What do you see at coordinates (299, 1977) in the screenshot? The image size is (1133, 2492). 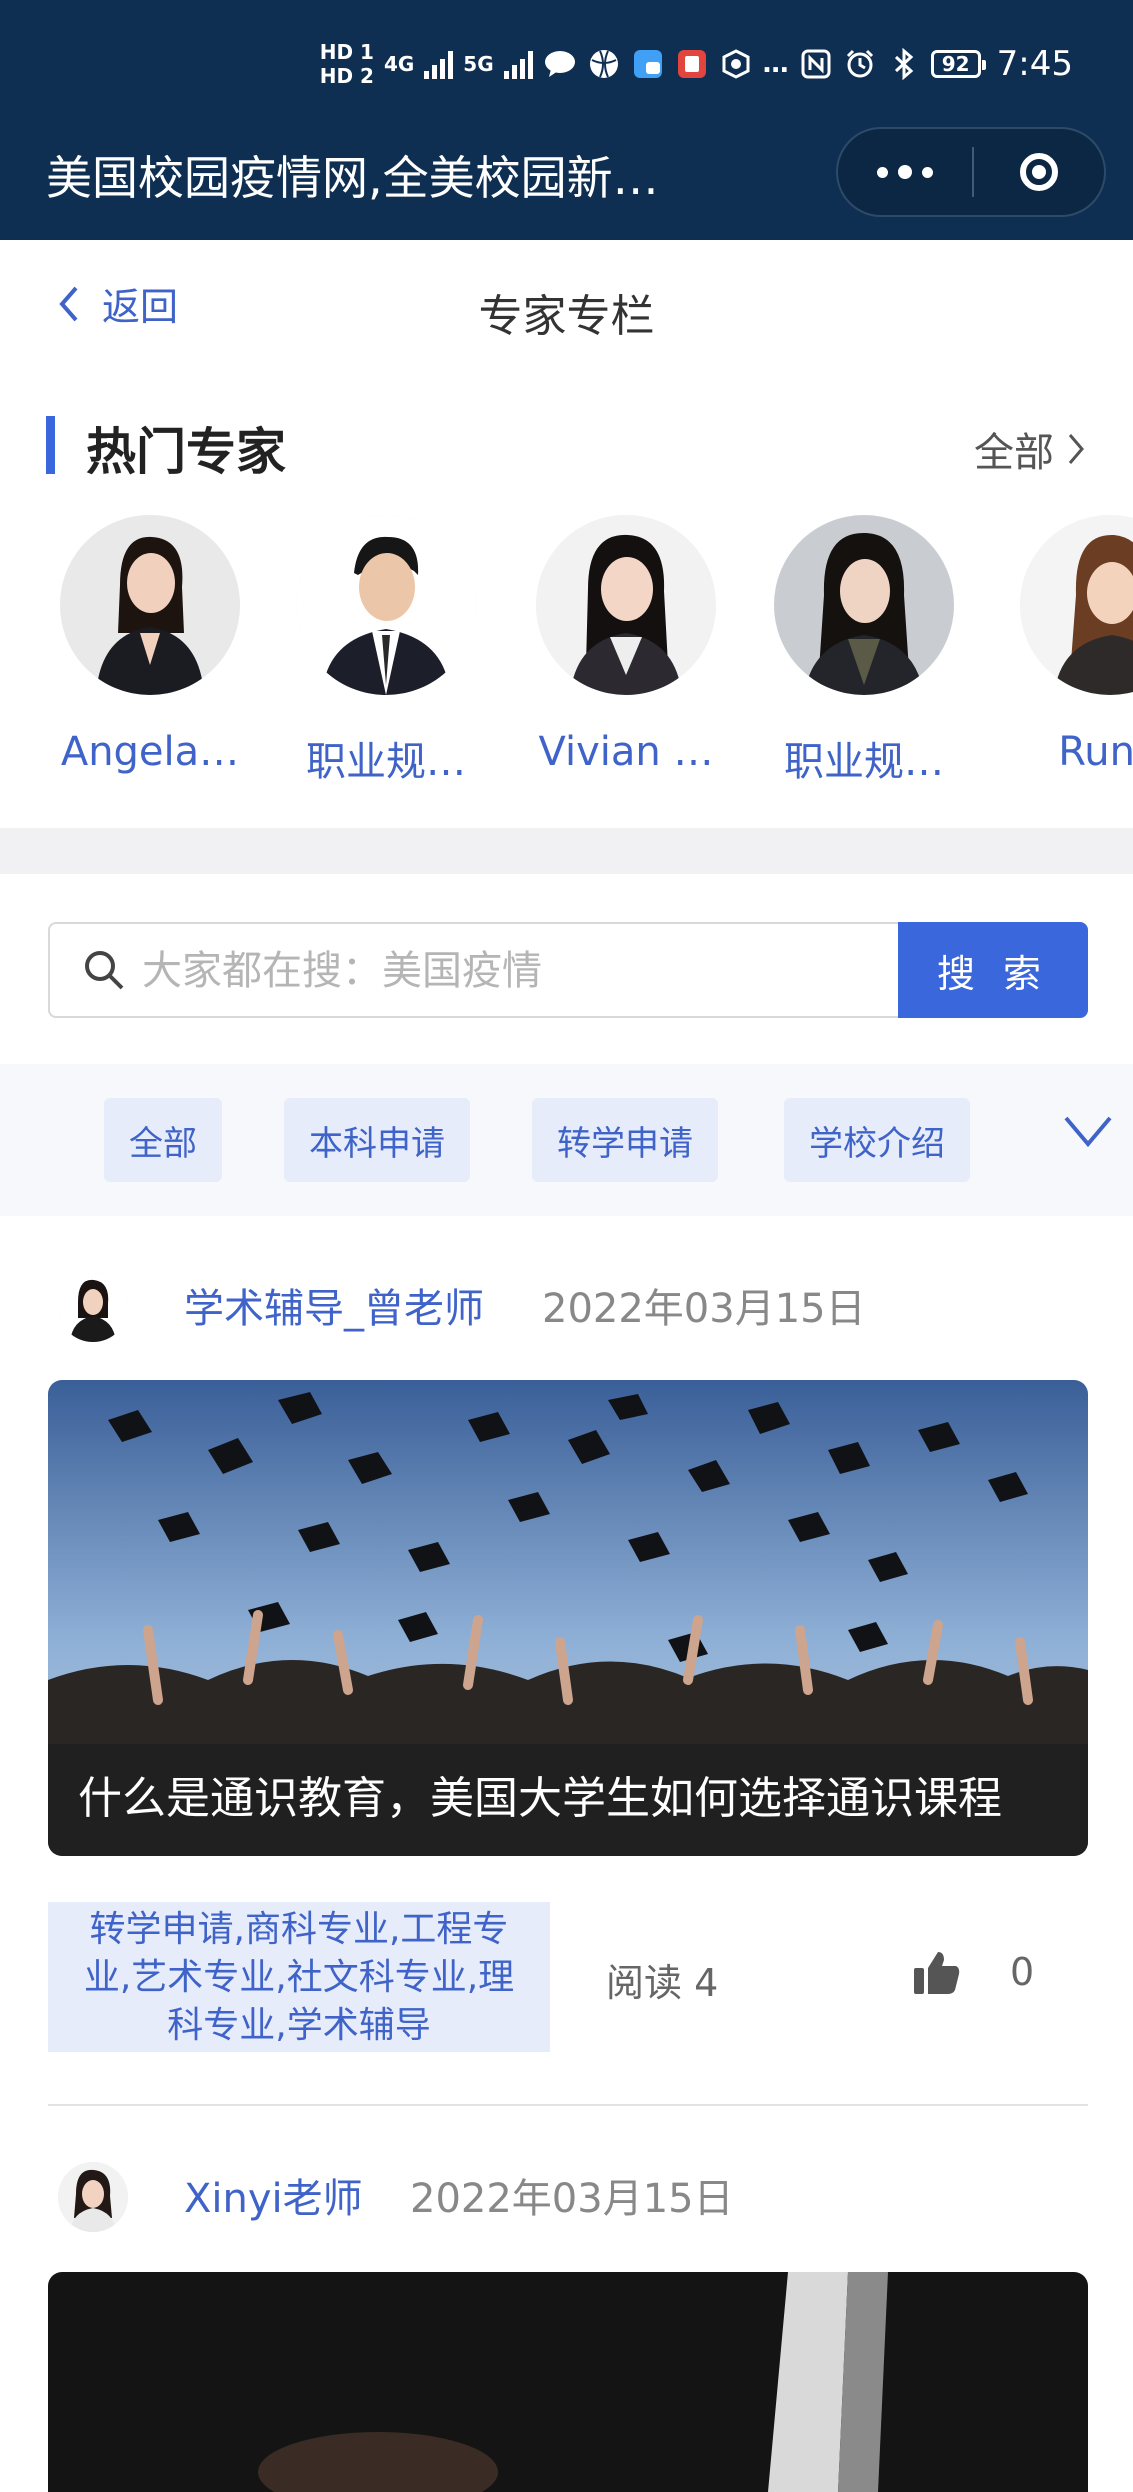 I see `article-tags: 转学申请,商科专业,工程专业,艺术专业,社文科专业,理科专业,学术辅导` at bounding box center [299, 1977].